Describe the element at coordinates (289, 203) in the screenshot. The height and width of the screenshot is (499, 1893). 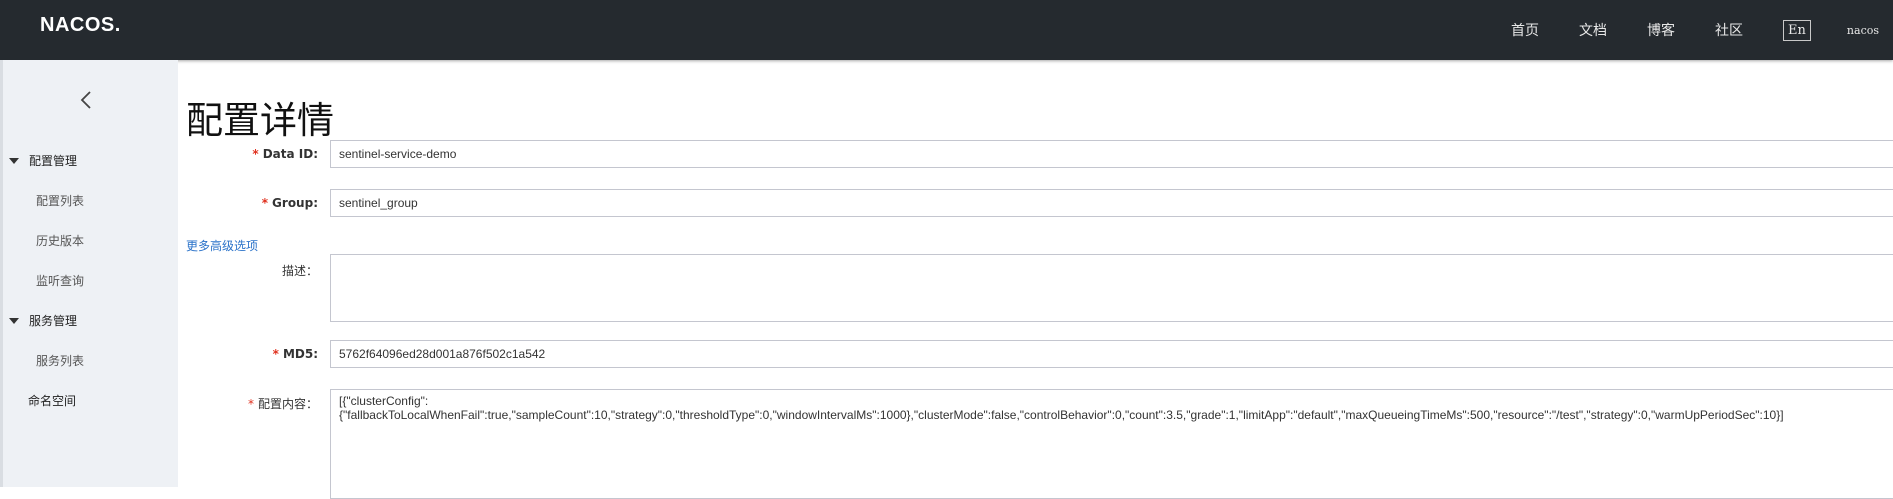
I see `group-label: * Group:` at that location.